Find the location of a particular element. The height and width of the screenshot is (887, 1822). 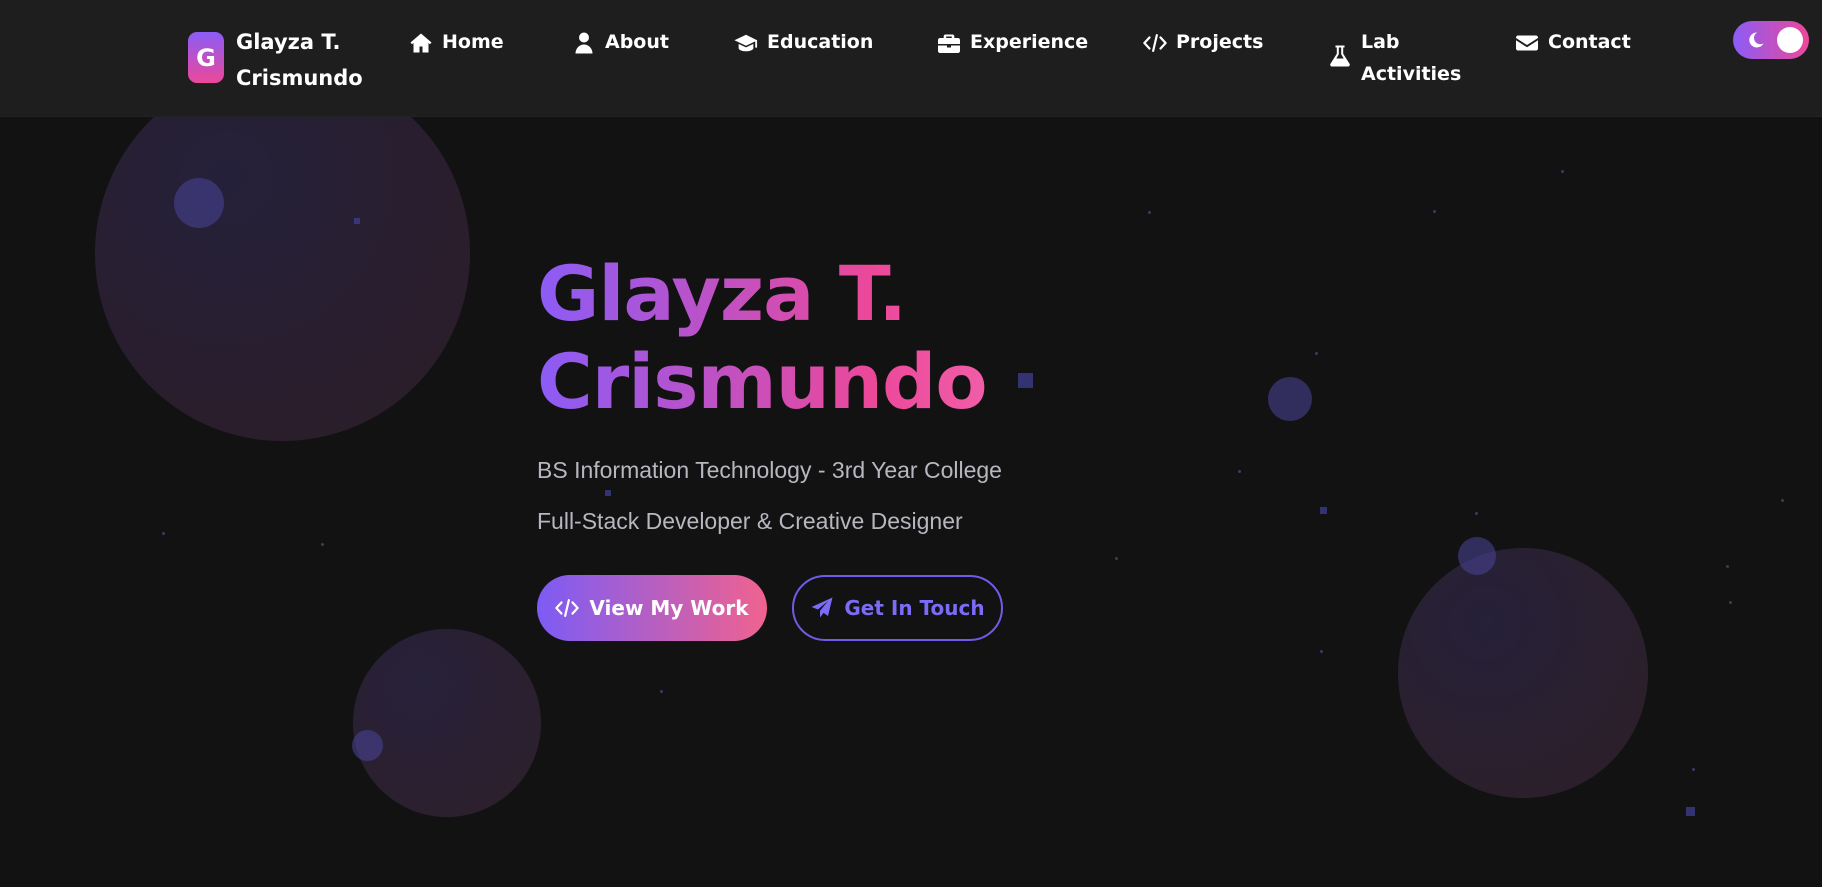

brand: G Glayza T. Crismundo is located at coordinates (277, 60).